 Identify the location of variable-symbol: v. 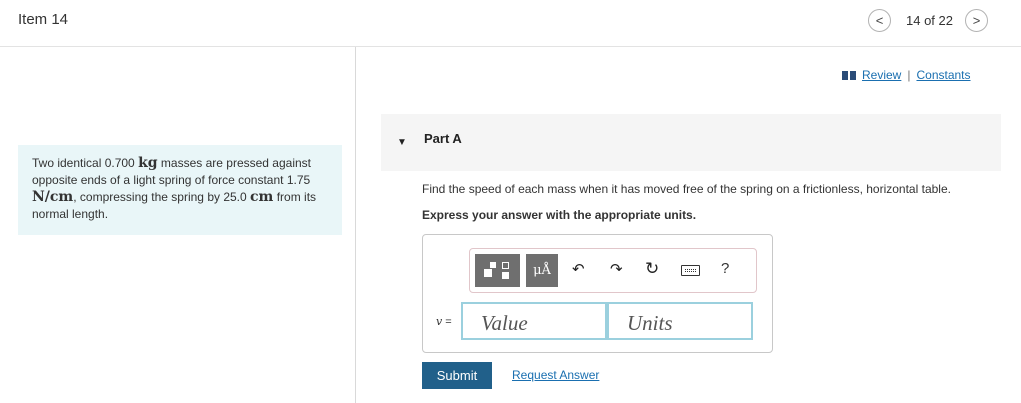
(439, 321).